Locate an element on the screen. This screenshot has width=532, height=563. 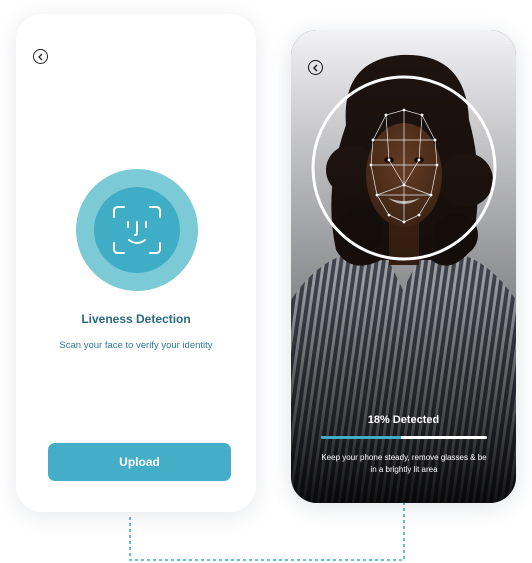
face-id-icon is located at coordinates (137, 230).